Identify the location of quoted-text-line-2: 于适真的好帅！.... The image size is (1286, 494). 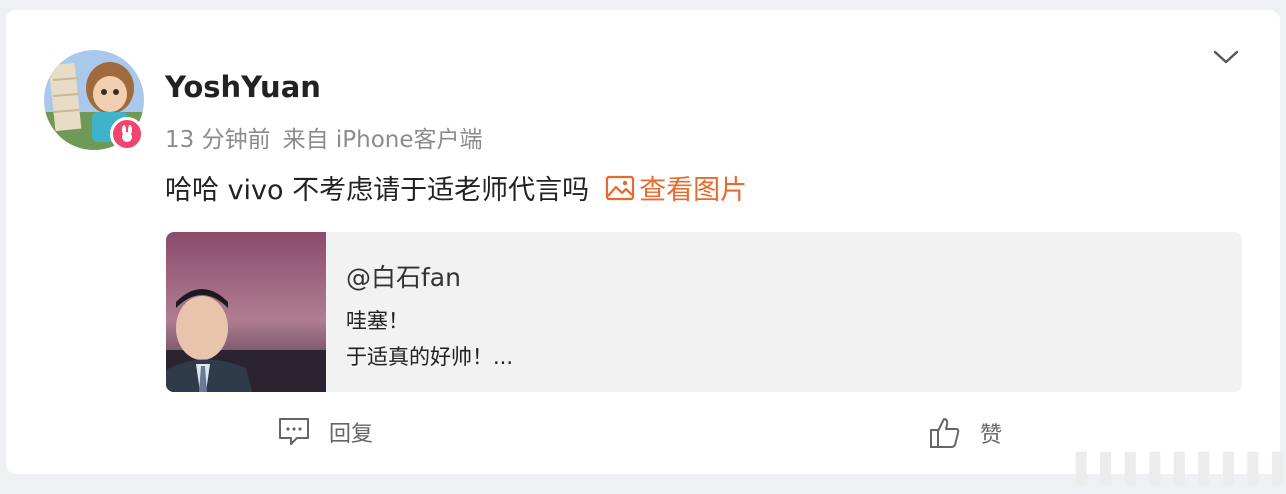
(430, 357).